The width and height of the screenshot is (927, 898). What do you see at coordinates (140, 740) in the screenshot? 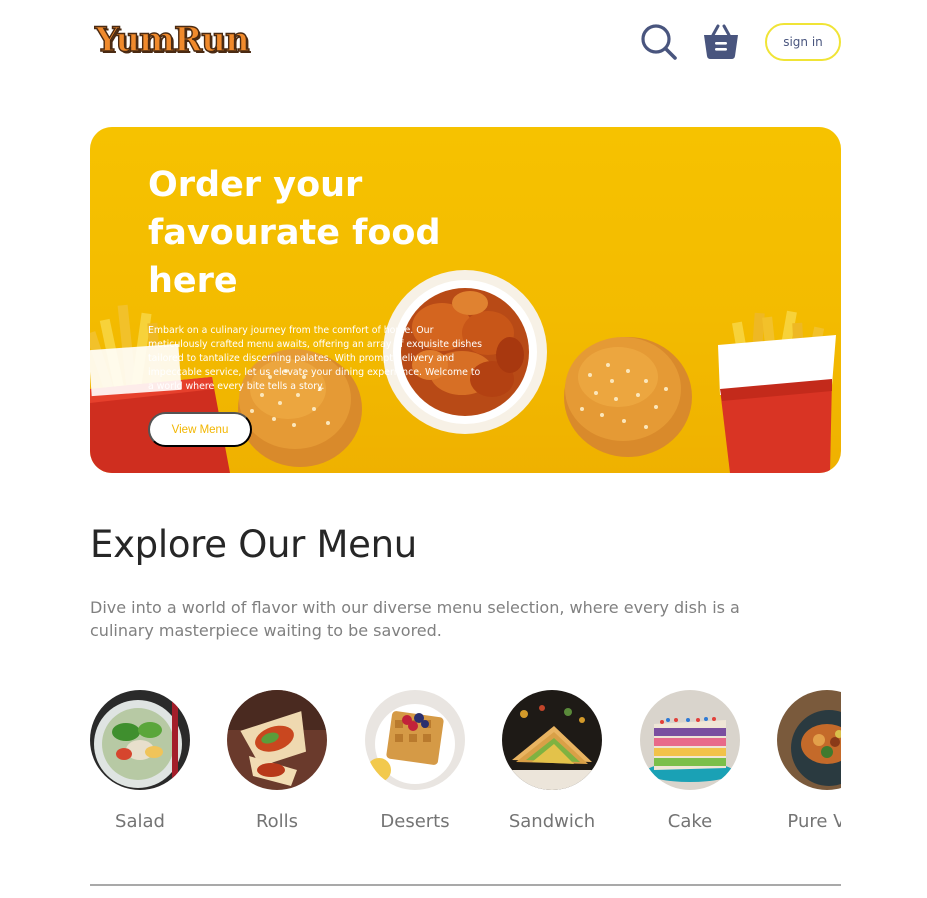
I see `salad-image` at bounding box center [140, 740].